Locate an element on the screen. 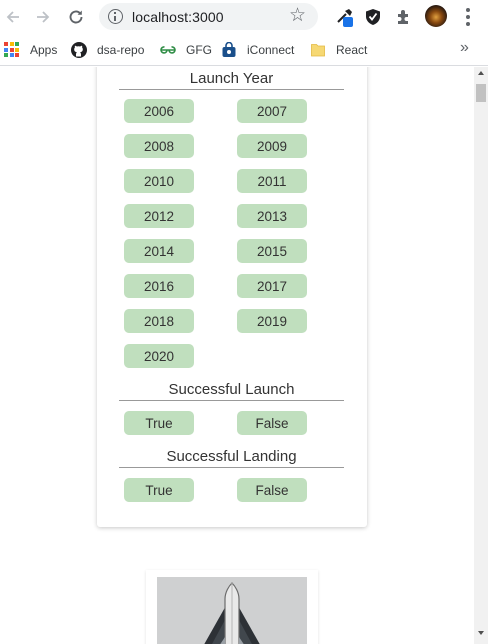 The width and height of the screenshot is (488, 644). reload-icon is located at coordinates (76, 17).